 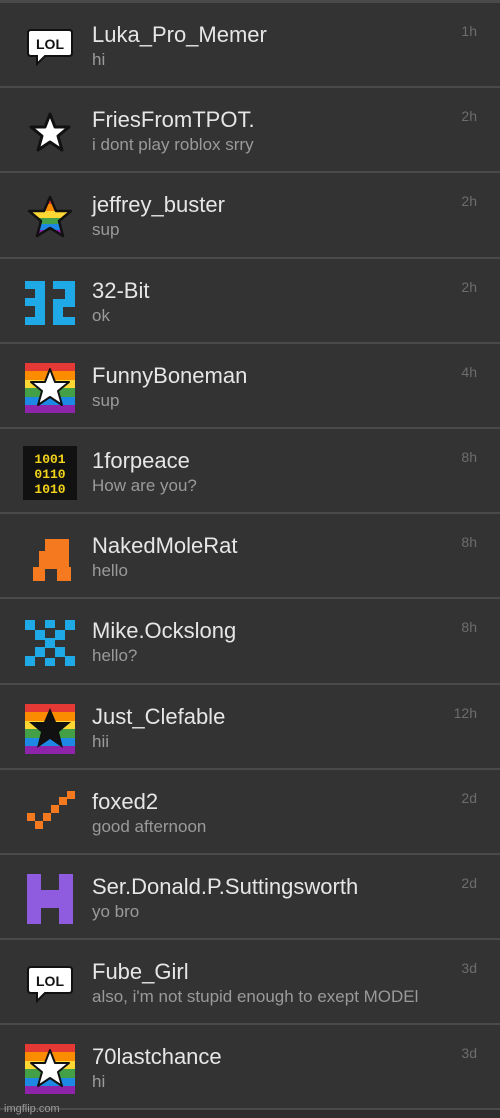 What do you see at coordinates (50, 814) in the screenshot?
I see `orange-checkmark-icon` at bounding box center [50, 814].